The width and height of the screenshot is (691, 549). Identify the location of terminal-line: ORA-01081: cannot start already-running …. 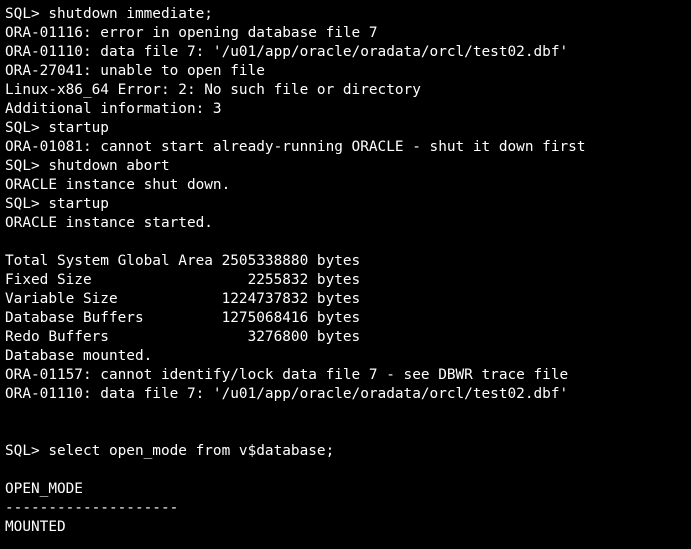
(295, 147).